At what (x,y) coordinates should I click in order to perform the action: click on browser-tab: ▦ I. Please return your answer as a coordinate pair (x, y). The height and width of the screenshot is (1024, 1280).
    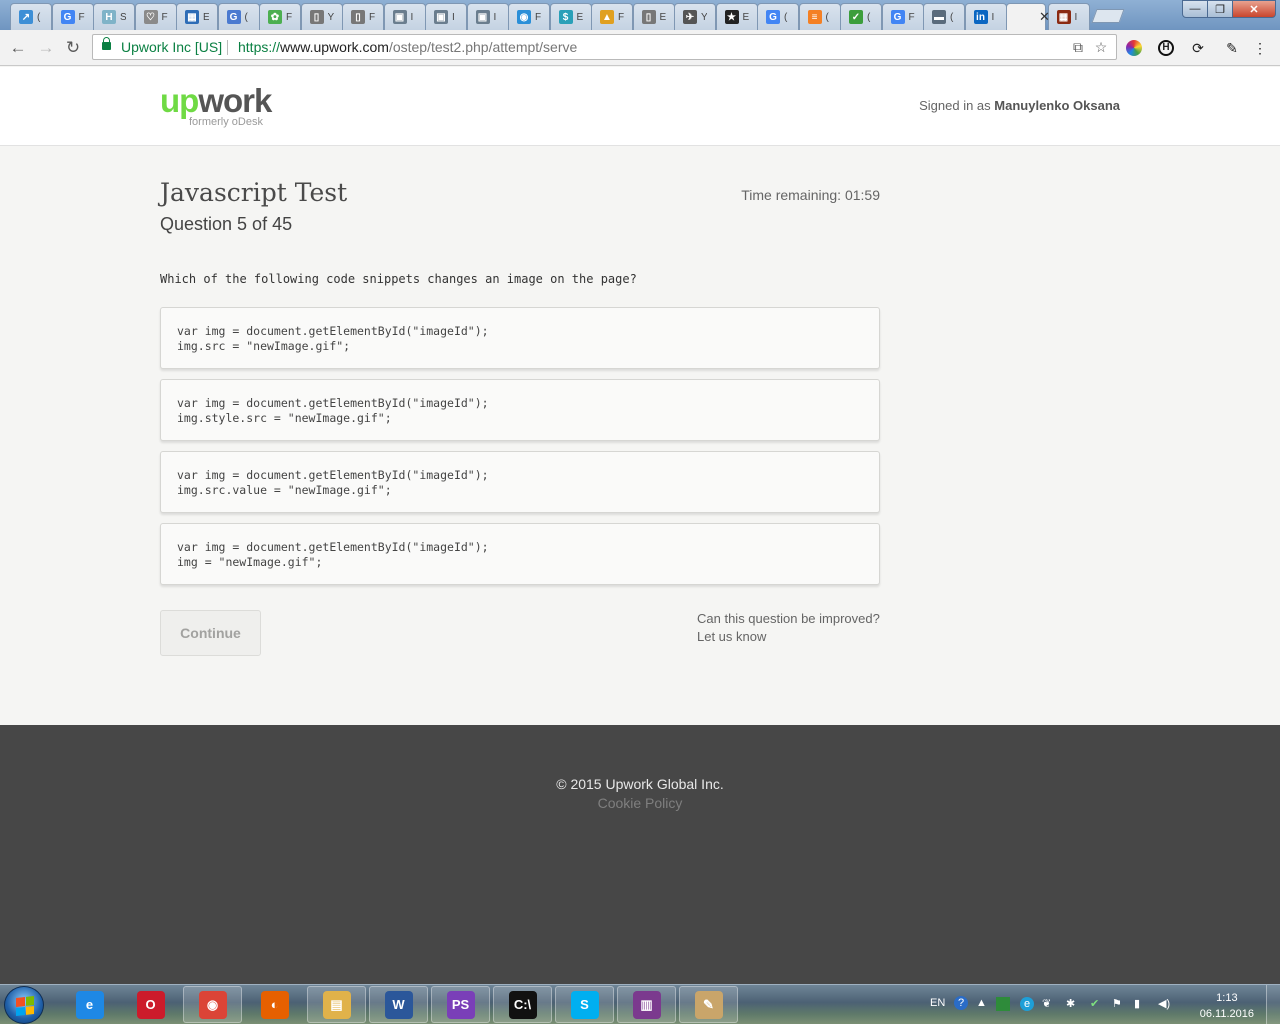
    Looking at the image, I should click on (1068, 16).